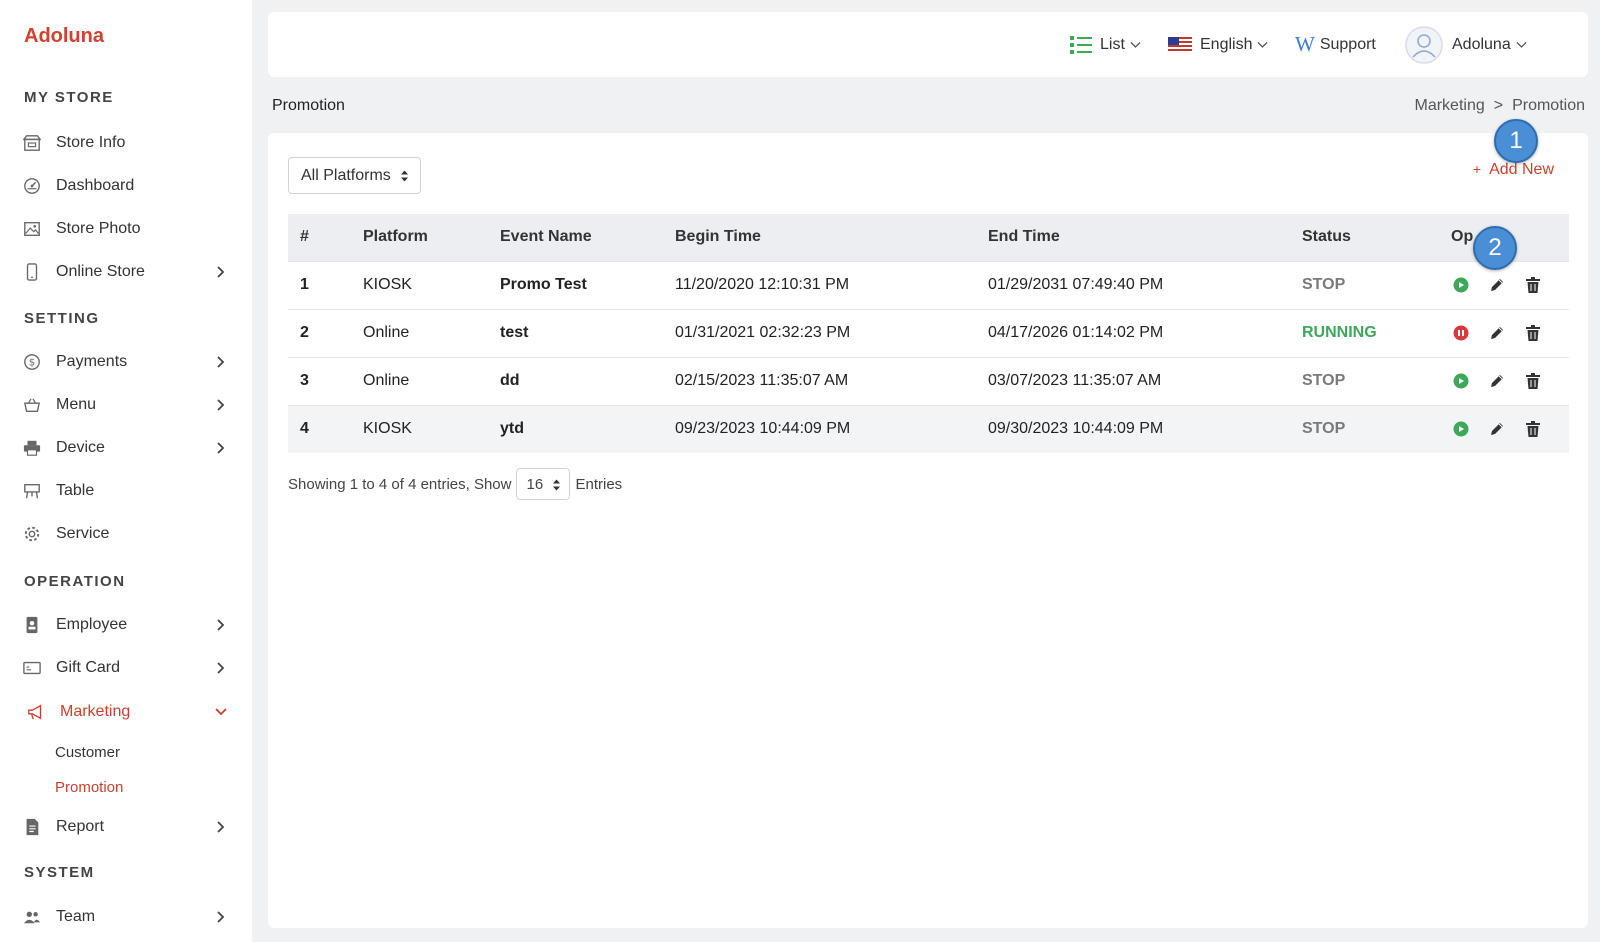 The height and width of the screenshot is (942, 1600). What do you see at coordinates (1133, 380) in the screenshot?
I see `row-end-time: 03/07/2023 11:35:07 AM` at bounding box center [1133, 380].